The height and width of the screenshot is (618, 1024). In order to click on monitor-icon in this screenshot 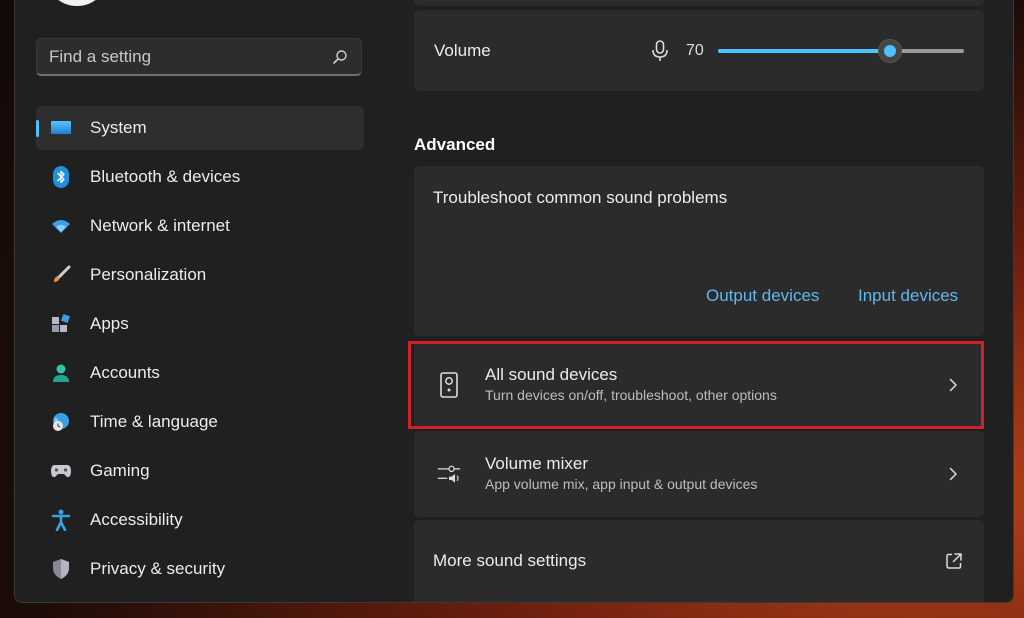, I will do `click(61, 128)`.